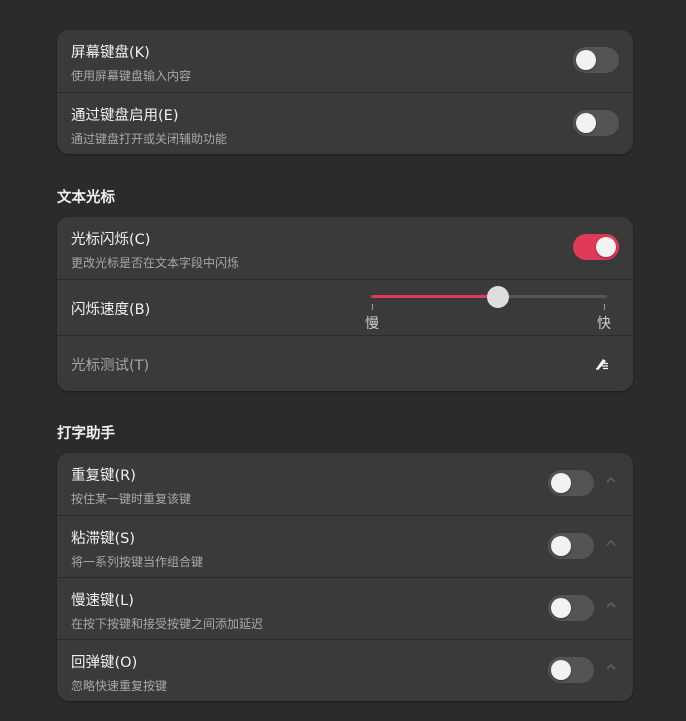 The width and height of the screenshot is (686, 721). I want to click on slow-keys-row: 慢速键(L) 在按下按键和接受按键之间添加延迟, so click(345, 608).